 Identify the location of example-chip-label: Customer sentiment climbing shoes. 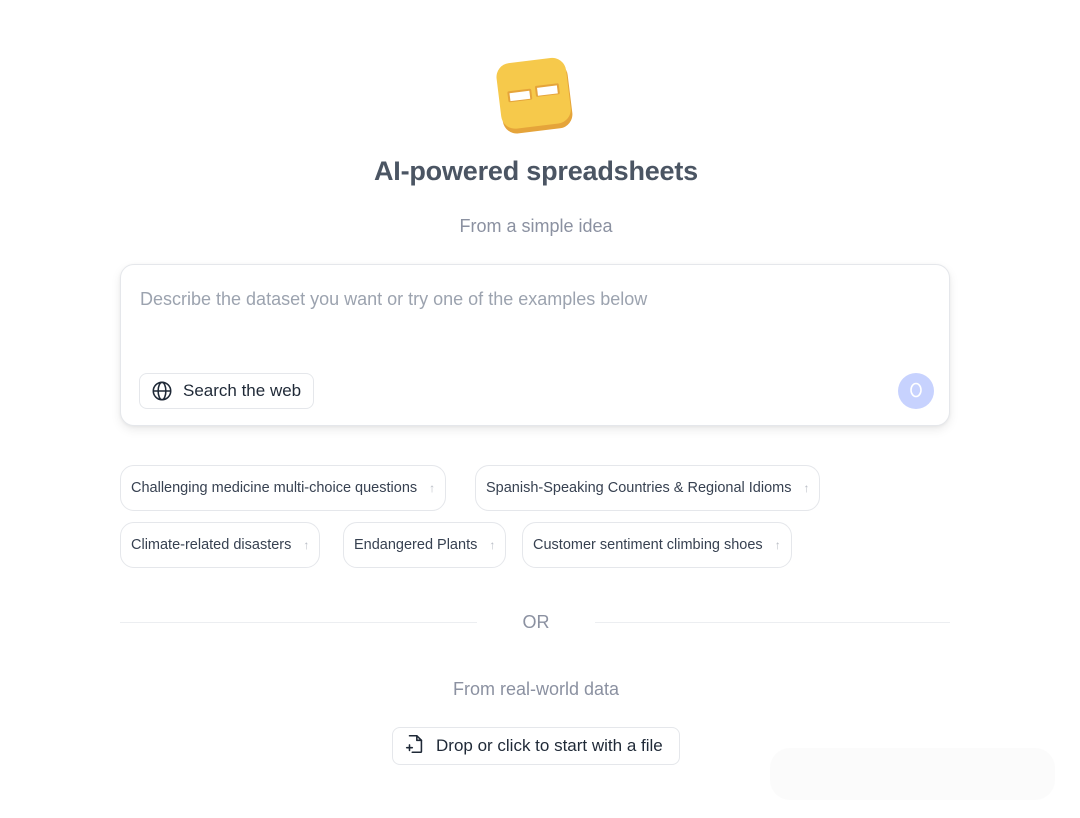
(648, 545).